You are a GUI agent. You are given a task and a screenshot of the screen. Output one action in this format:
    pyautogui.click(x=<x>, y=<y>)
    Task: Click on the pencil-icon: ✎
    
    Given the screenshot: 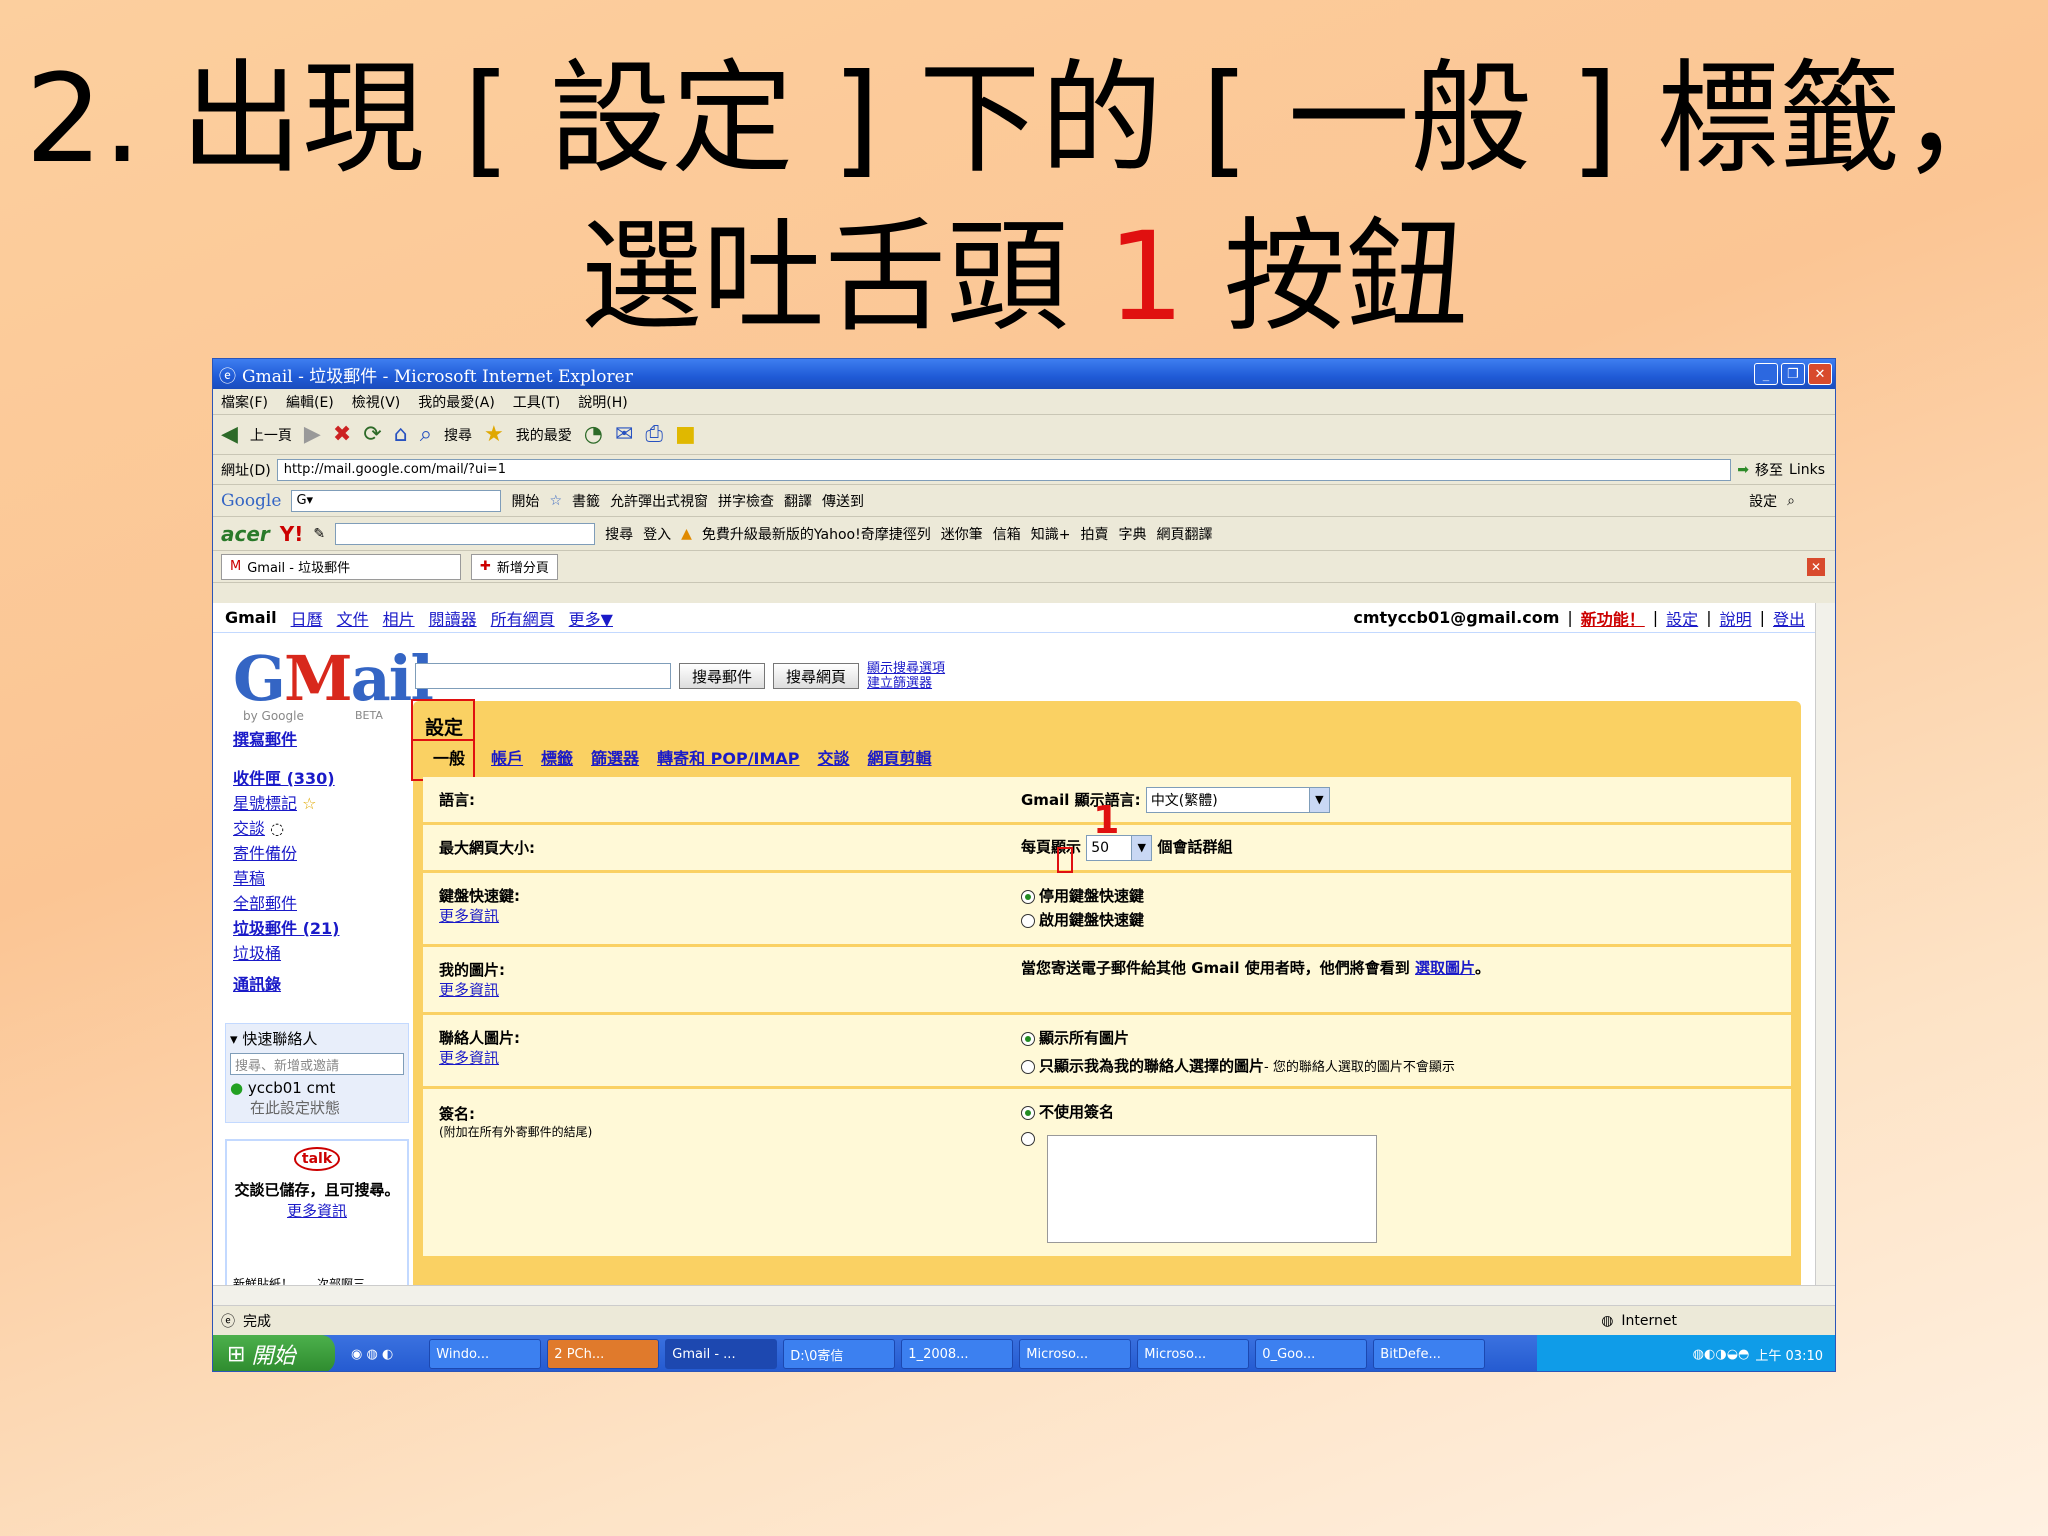 What is the action you would take?
    pyautogui.click(x=319, y=534)
    